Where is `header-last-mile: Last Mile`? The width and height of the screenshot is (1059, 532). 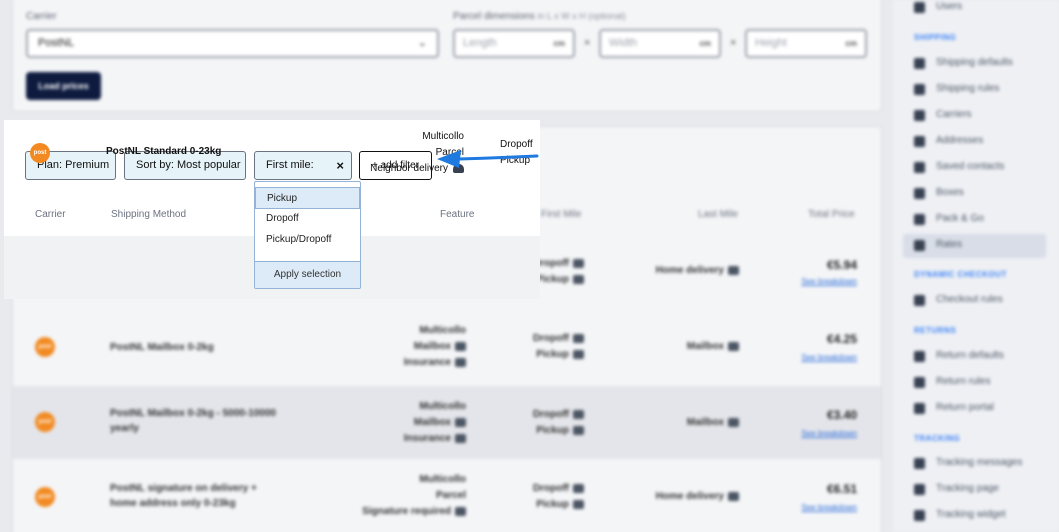 header-last-mile: Last Mile is located at coordinates (718, 214).